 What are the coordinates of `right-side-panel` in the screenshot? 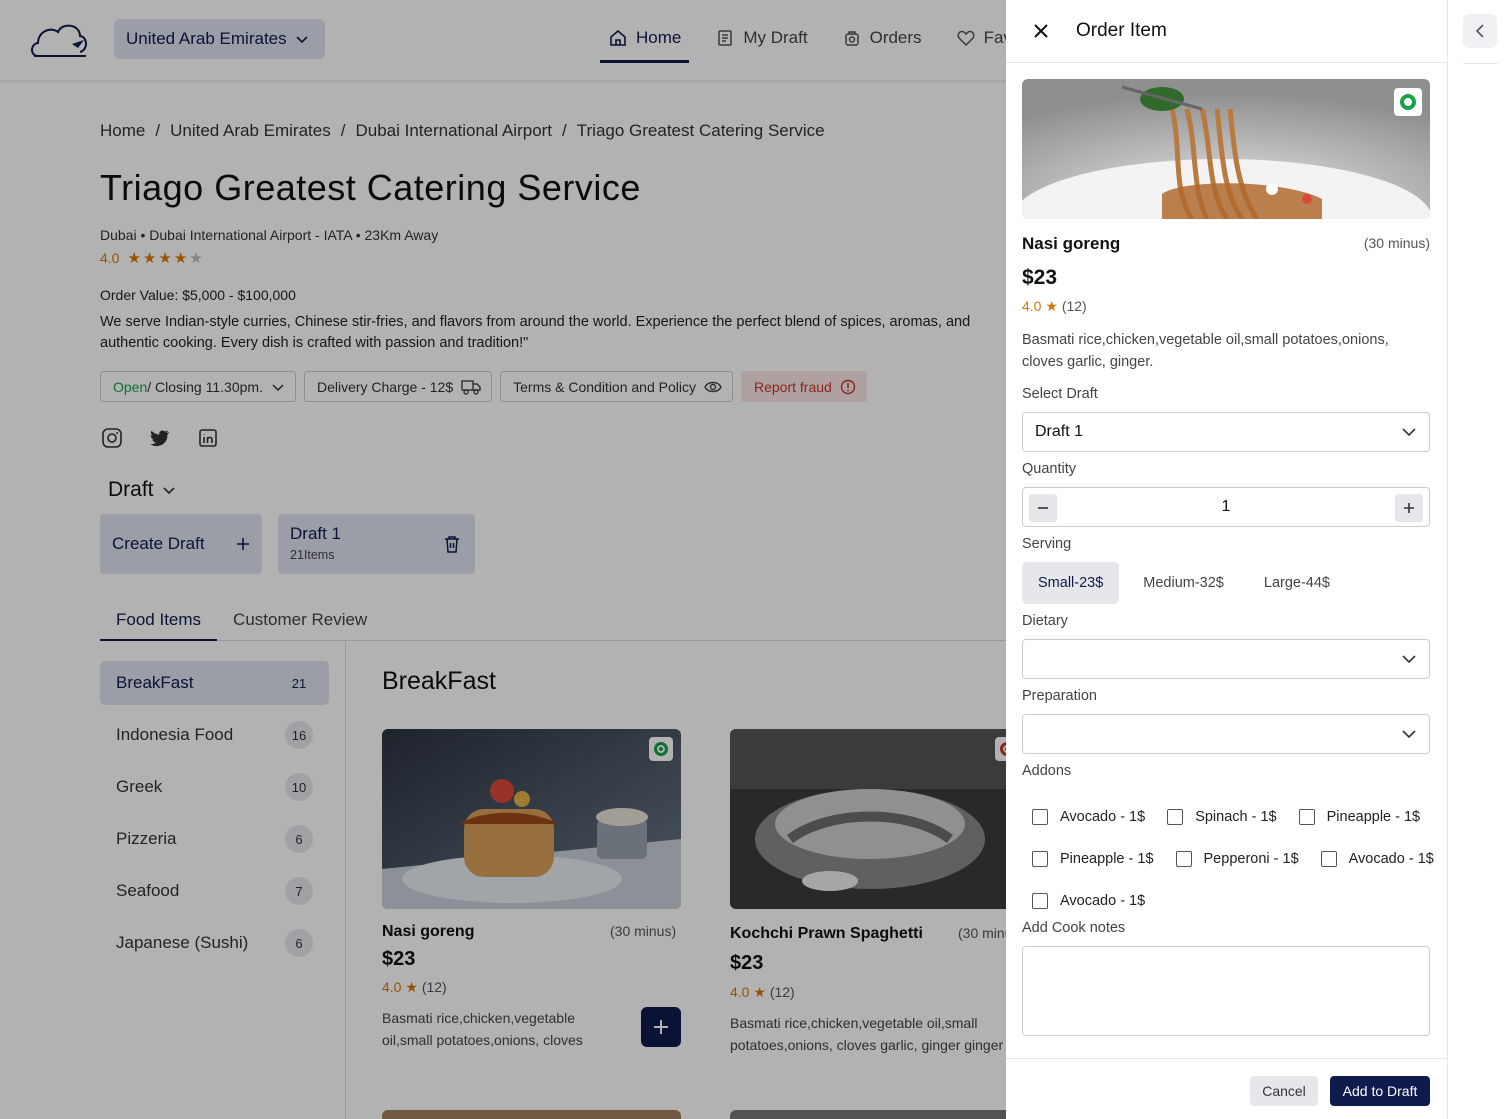 It's located at (1479, 559).